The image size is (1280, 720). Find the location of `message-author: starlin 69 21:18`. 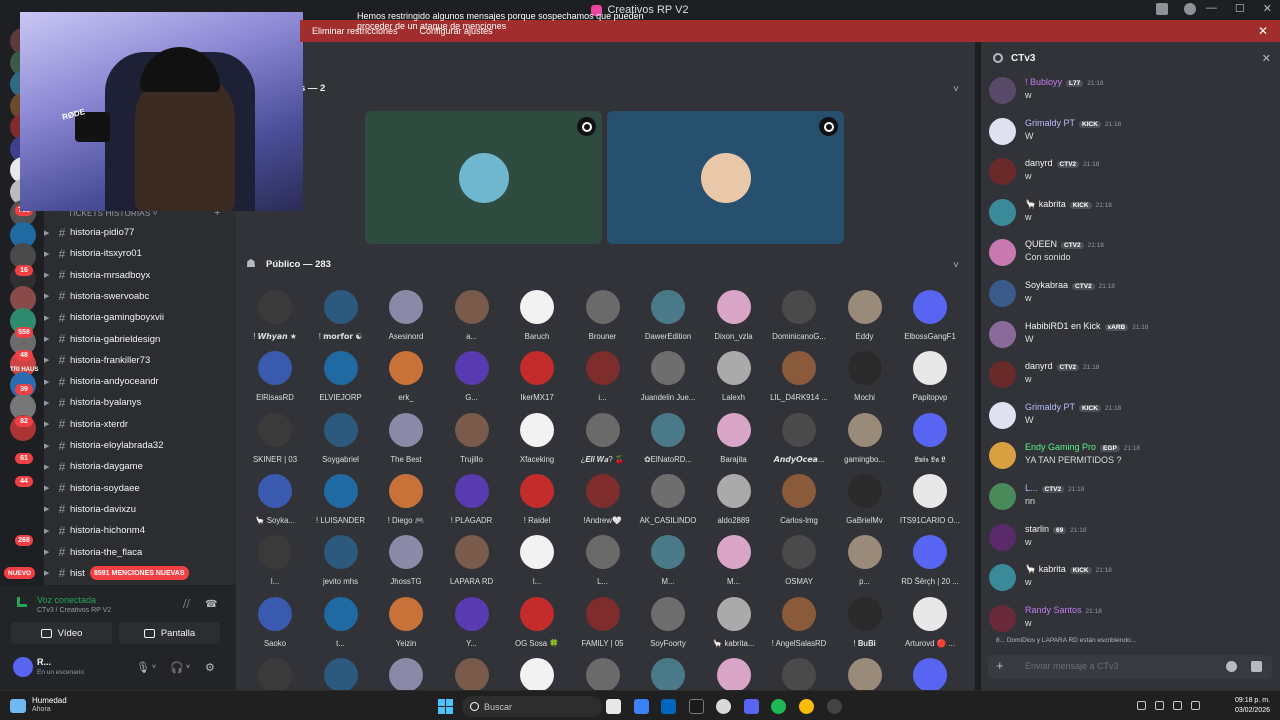

message-author: starlin 69 21:18 is located at coordinates (1056, 529).